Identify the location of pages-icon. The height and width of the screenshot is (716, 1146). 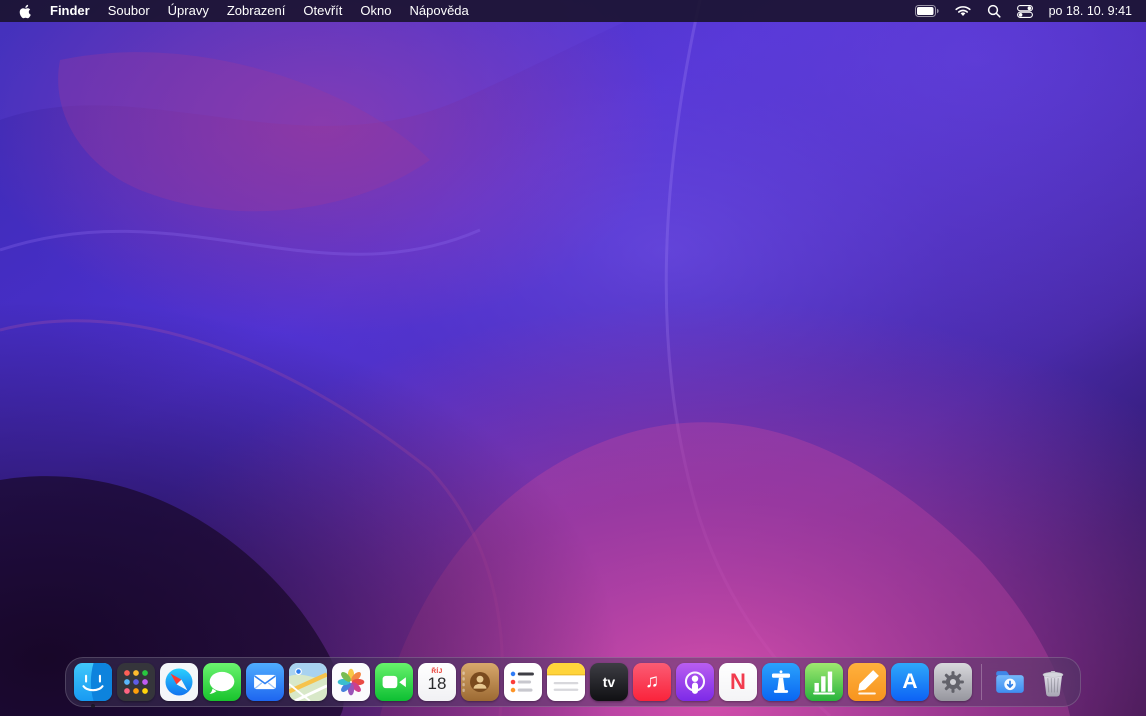
(867, 682).